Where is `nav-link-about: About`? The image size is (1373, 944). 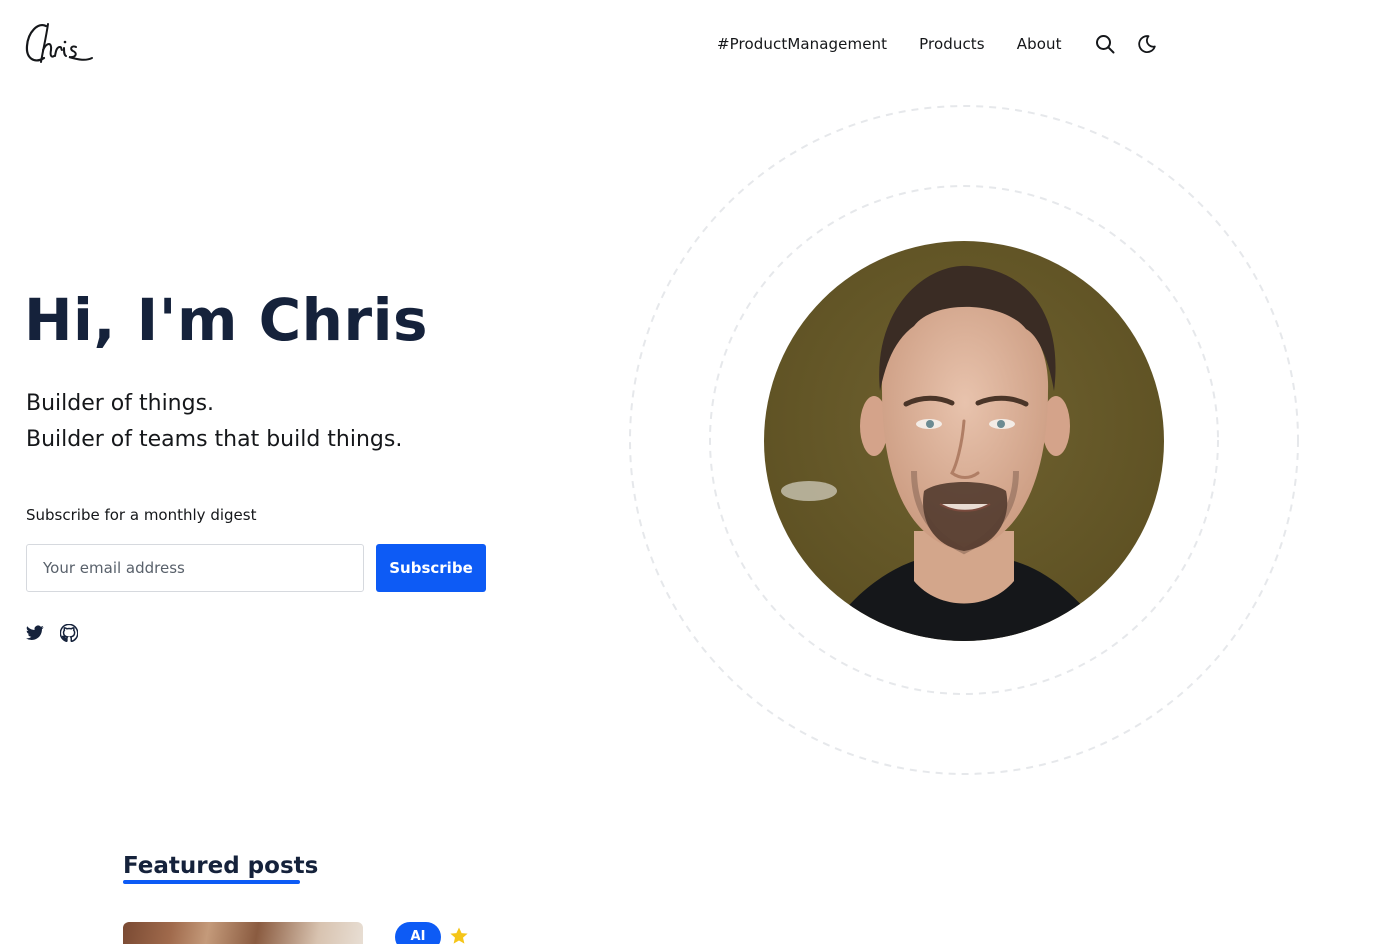 nav-link-about: About is located at coordinates (1039, 44).